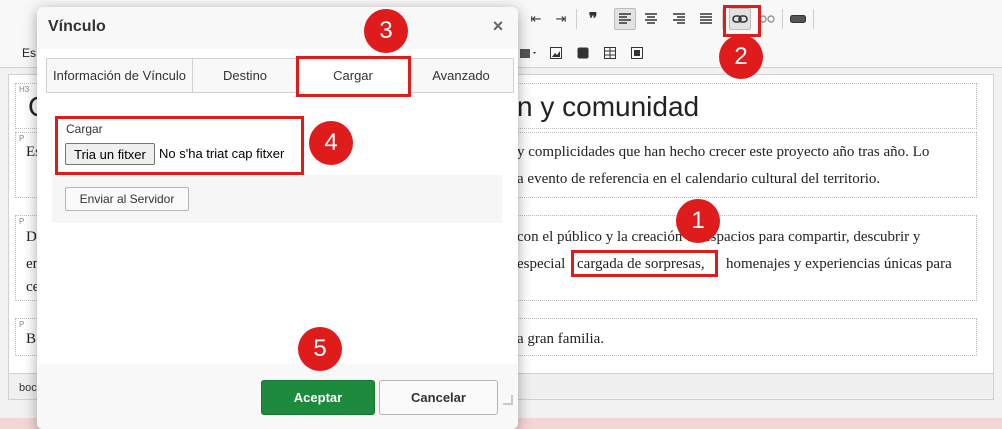 This screenshot has width=1002, height=429. What do you see at coordinates (839, 264) in the screenshot?
I see `paragraph-line-right: homenajes y experiencias únicas para` at bounding box center [839, 264].